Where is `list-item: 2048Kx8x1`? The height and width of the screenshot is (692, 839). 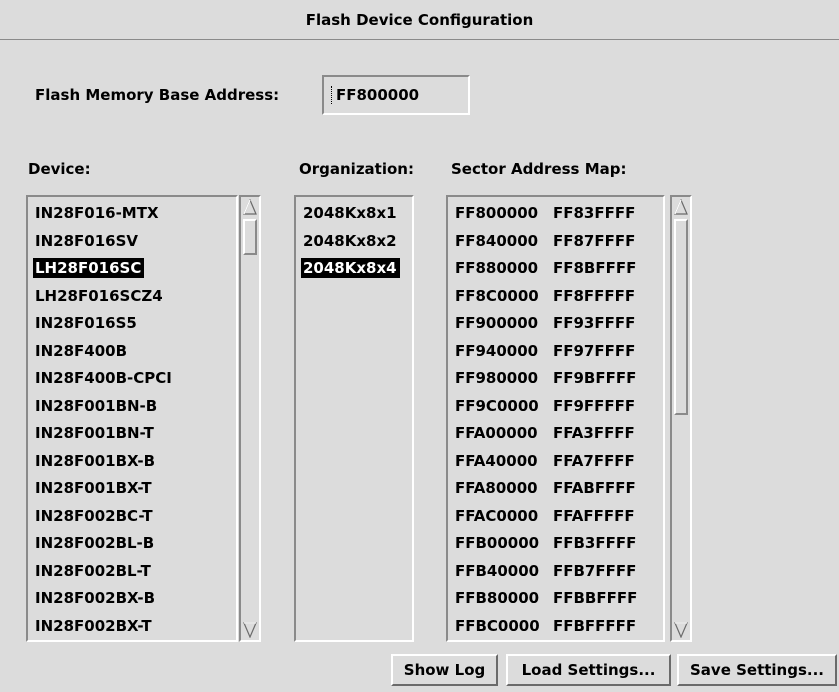
list-item: 2048Kx8x1 is located at coordinates (354, 214).